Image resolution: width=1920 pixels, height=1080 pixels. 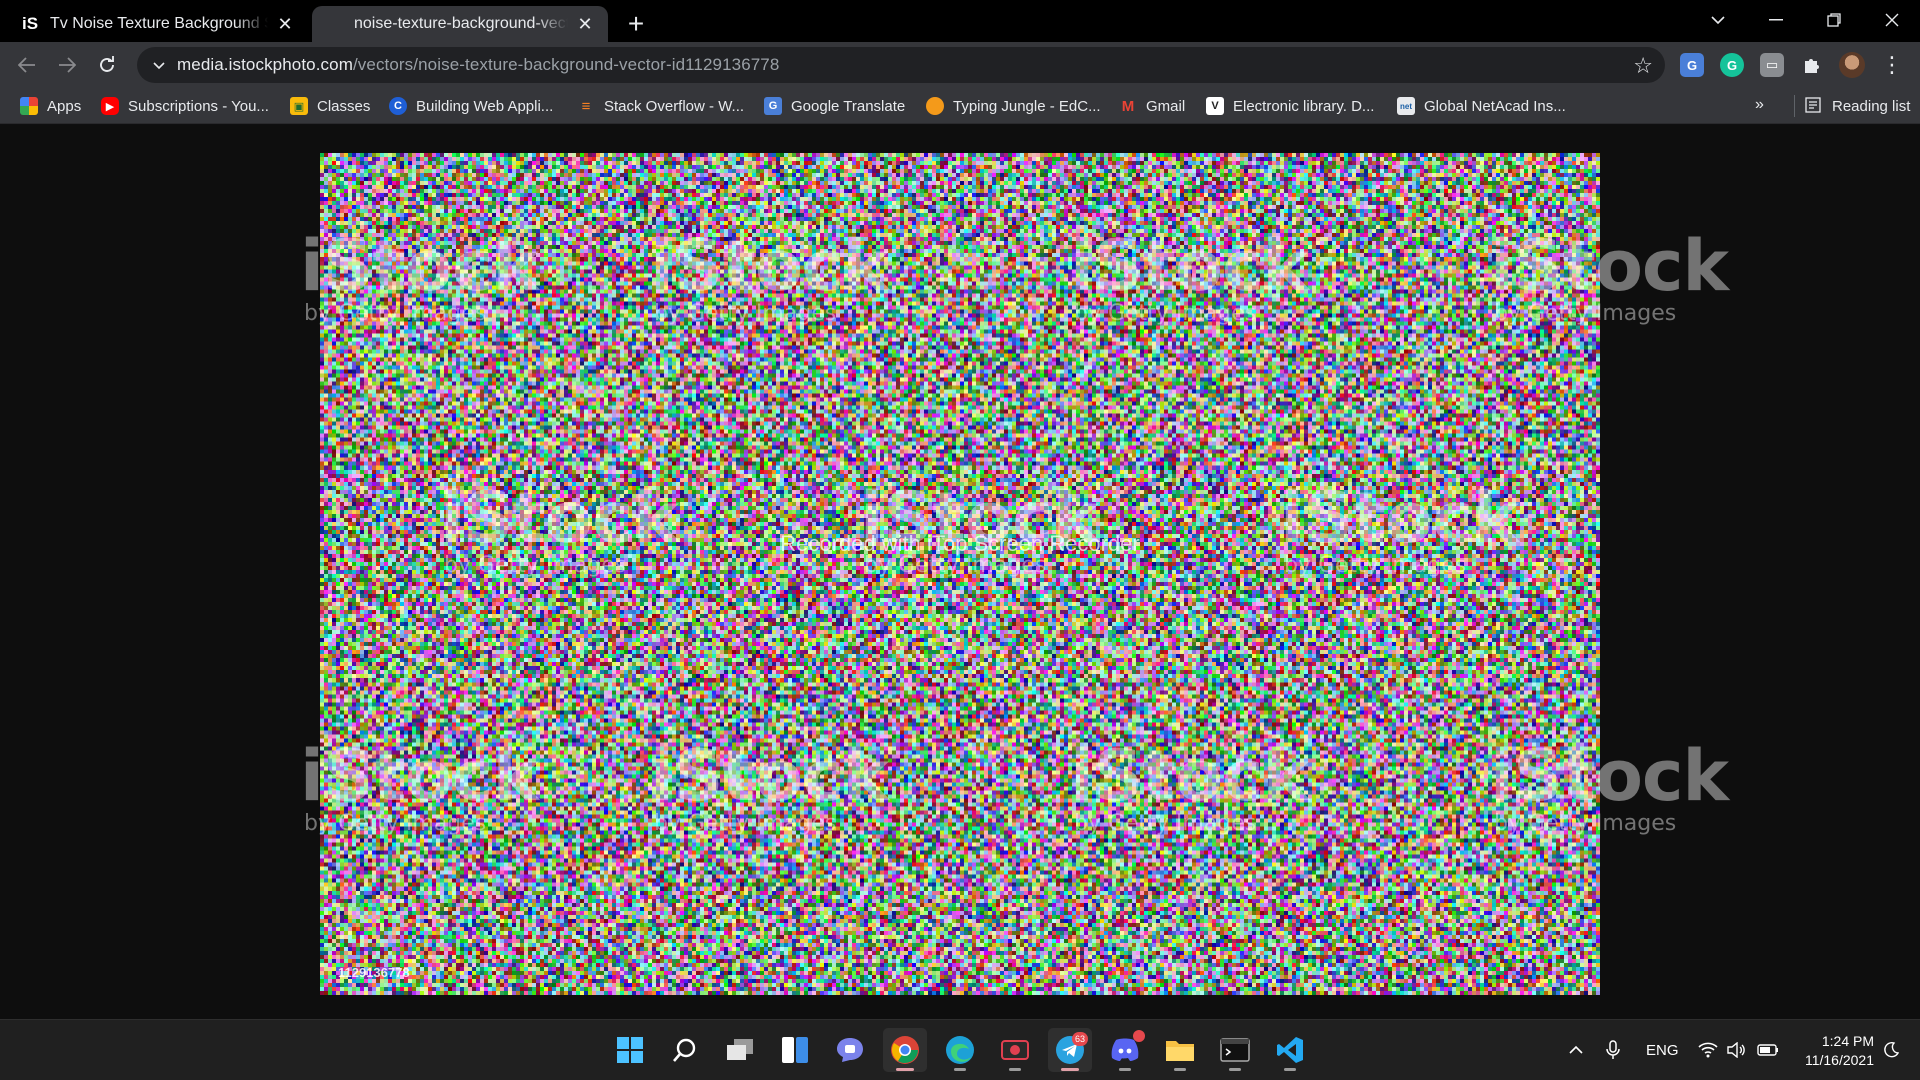 I want to click on windows-taskbar: 63 ENG 1:24 PM 11/16/2021, so click(x=960, y=1049).